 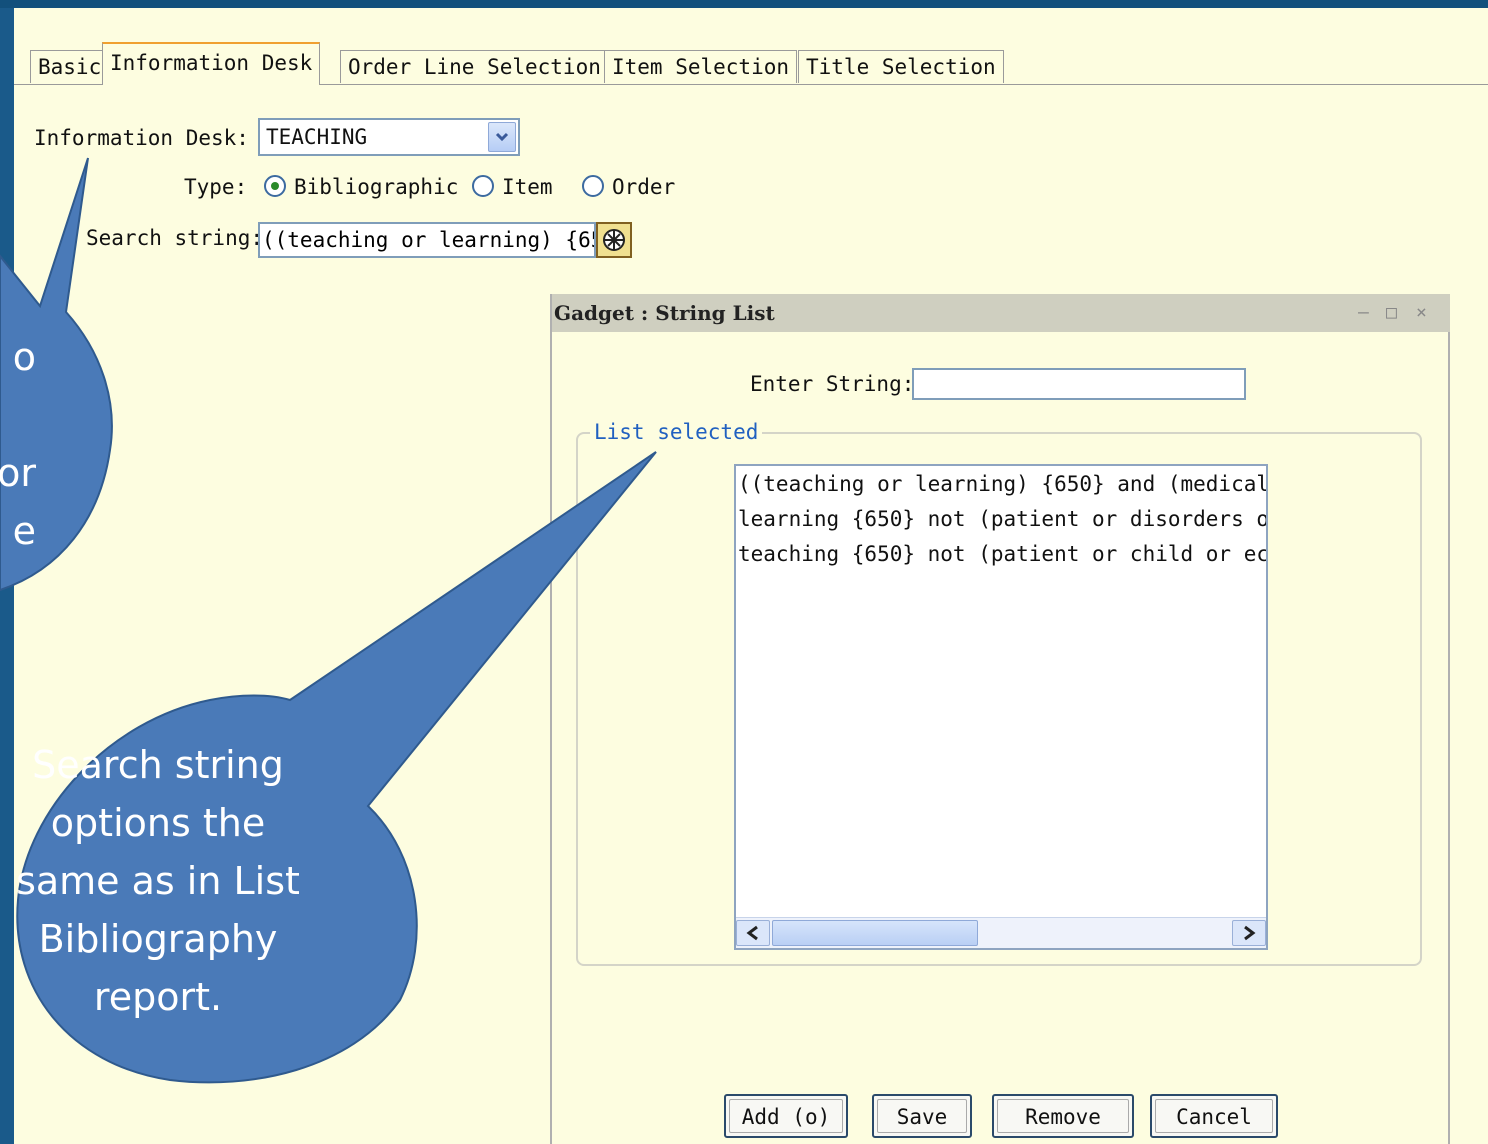 What do you see at coordinates (24, 531) in the screenshot?
I see `callout-line: e` at bounding box center [24, 531].